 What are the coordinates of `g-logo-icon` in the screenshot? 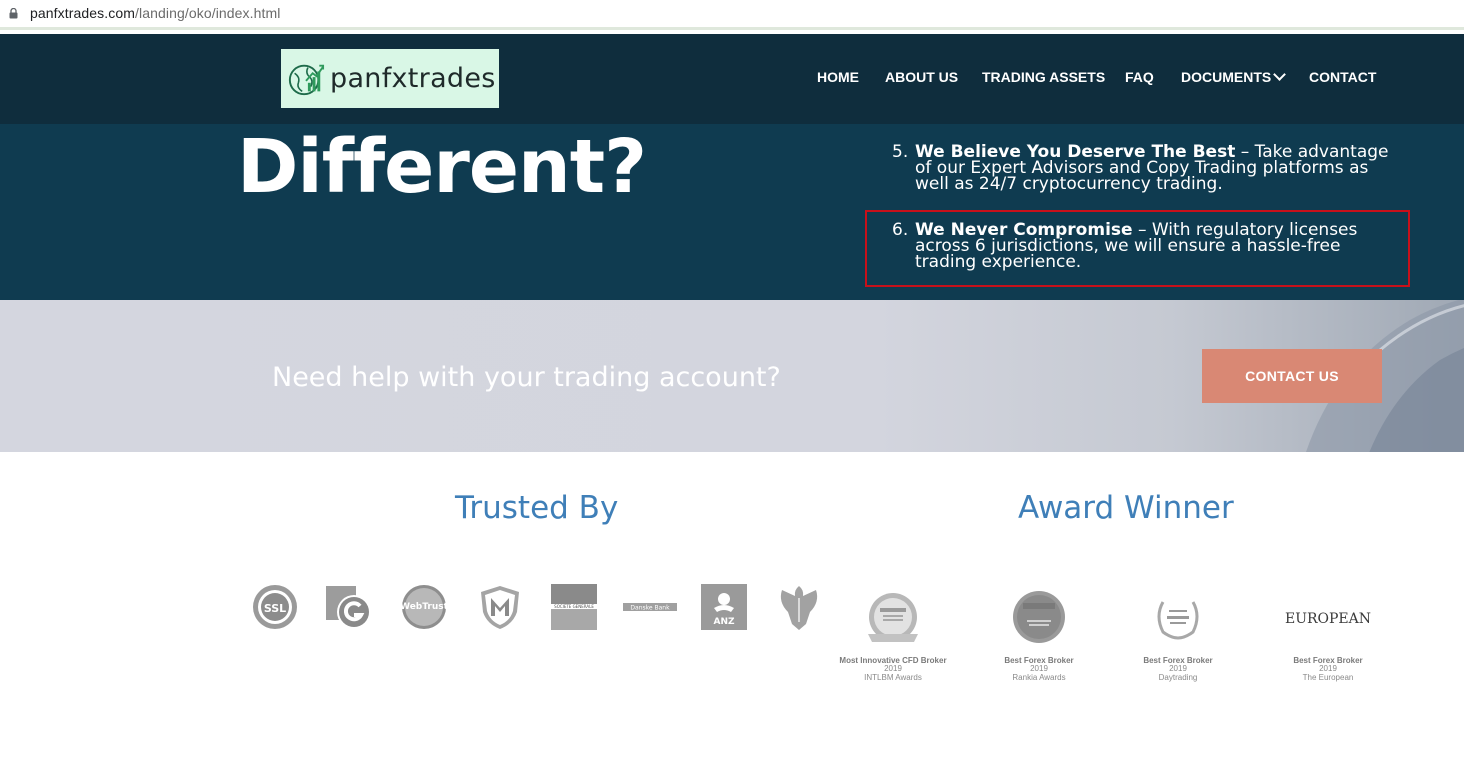 It's located at (348, 607).